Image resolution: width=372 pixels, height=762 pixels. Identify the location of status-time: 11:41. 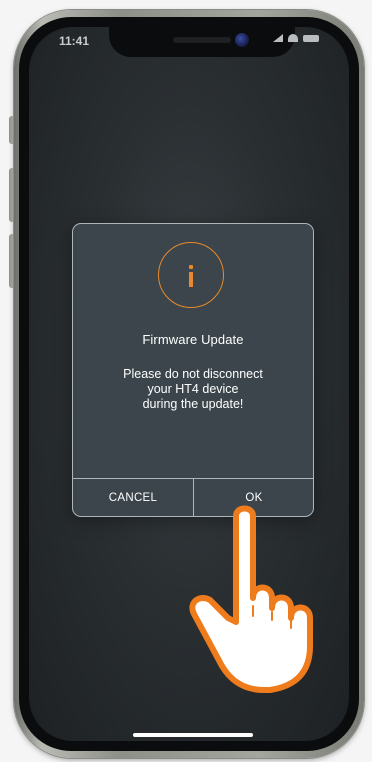
(74, 41).